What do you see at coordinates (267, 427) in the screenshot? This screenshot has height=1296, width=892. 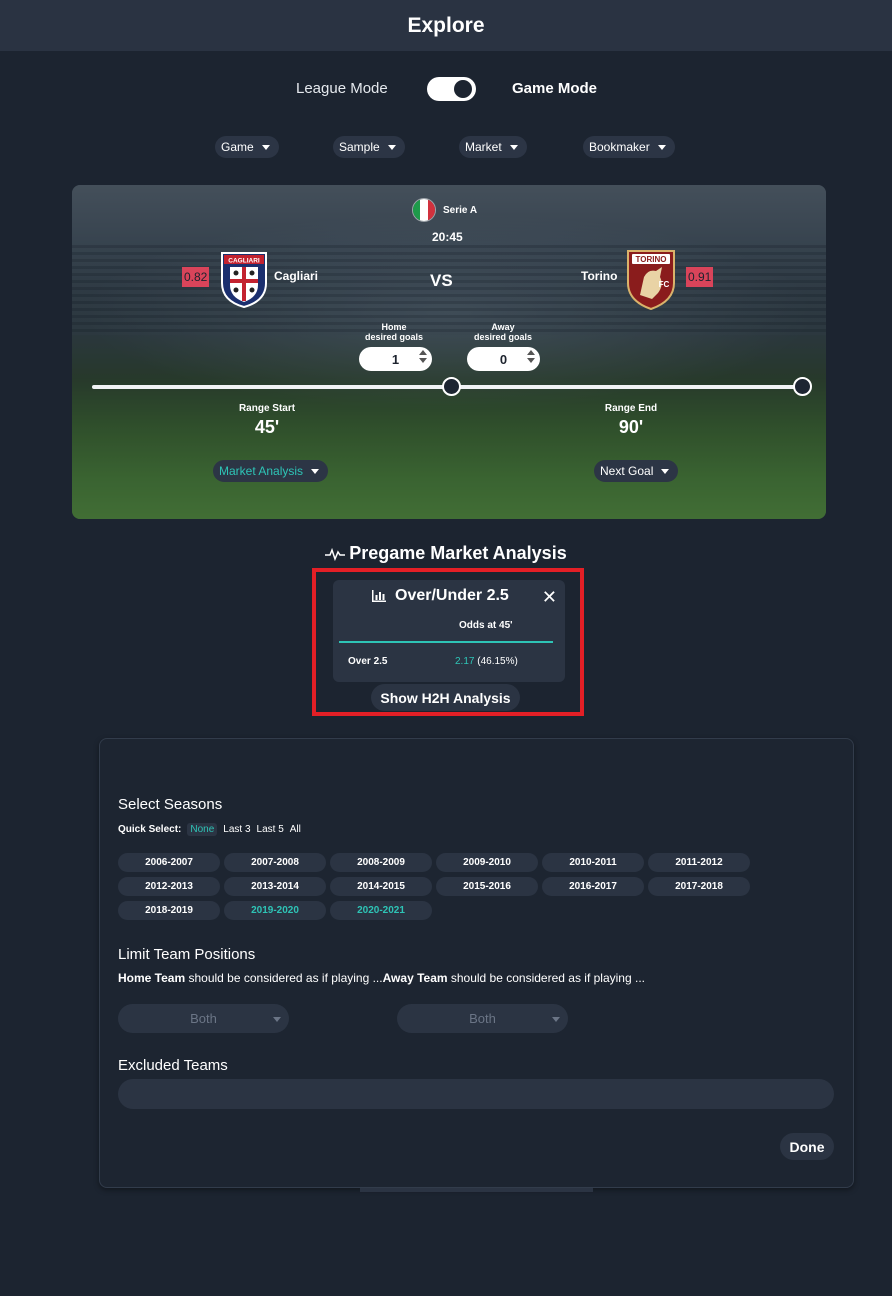 I see `range-start-value: 45'` at bounding box center [267, 427].